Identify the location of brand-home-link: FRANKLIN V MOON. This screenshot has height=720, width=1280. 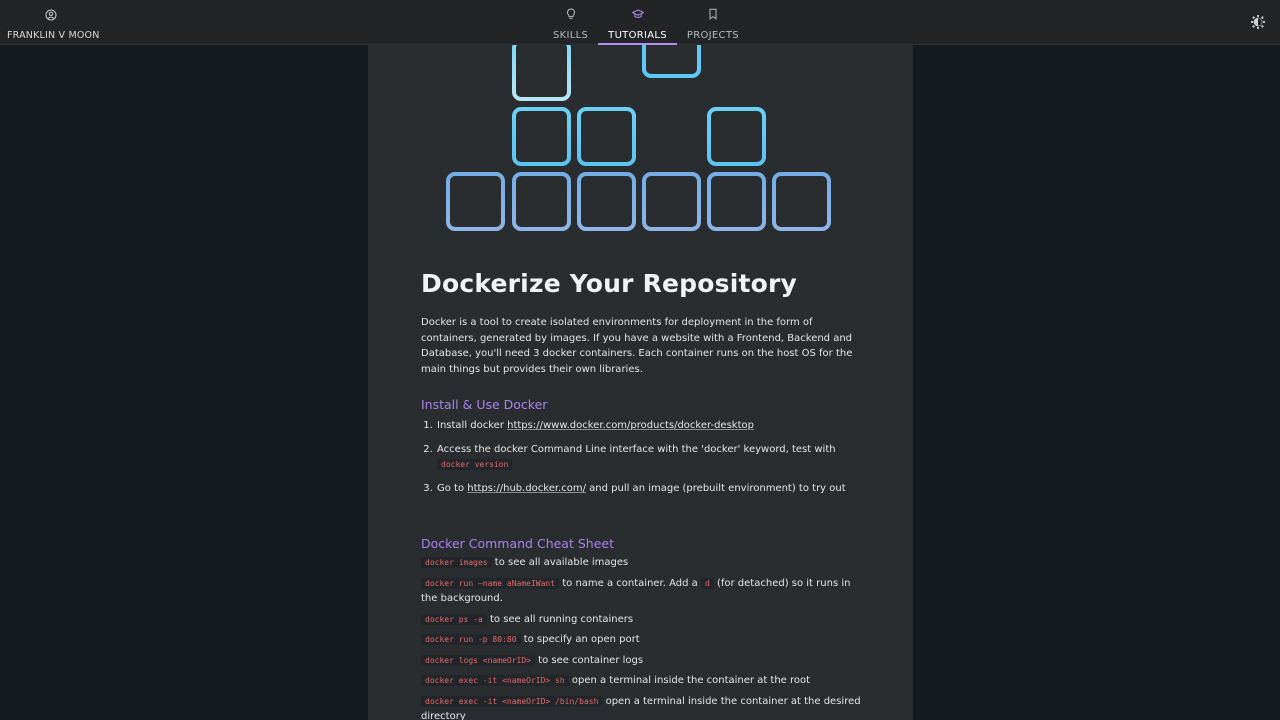
(53, 25).